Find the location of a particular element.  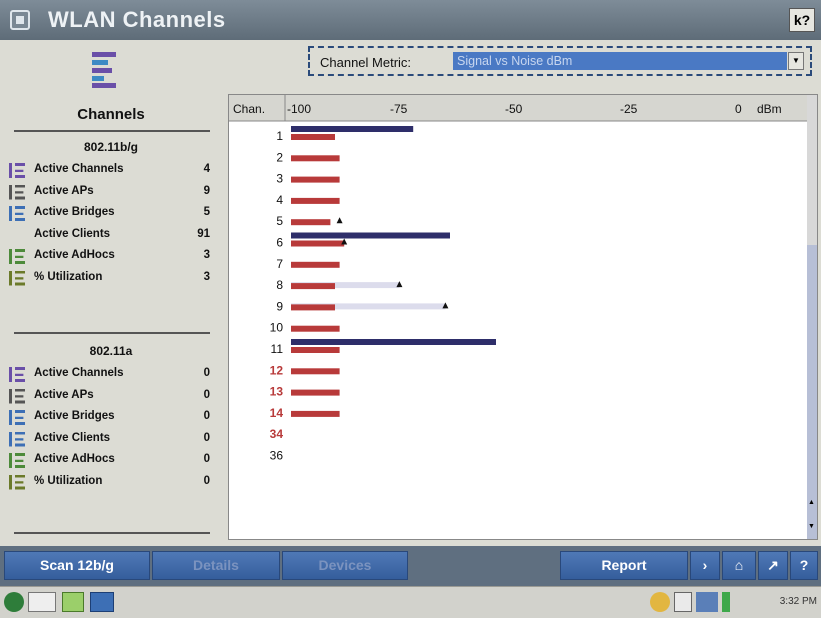

channels-icon is located at coordinates (17, 170).